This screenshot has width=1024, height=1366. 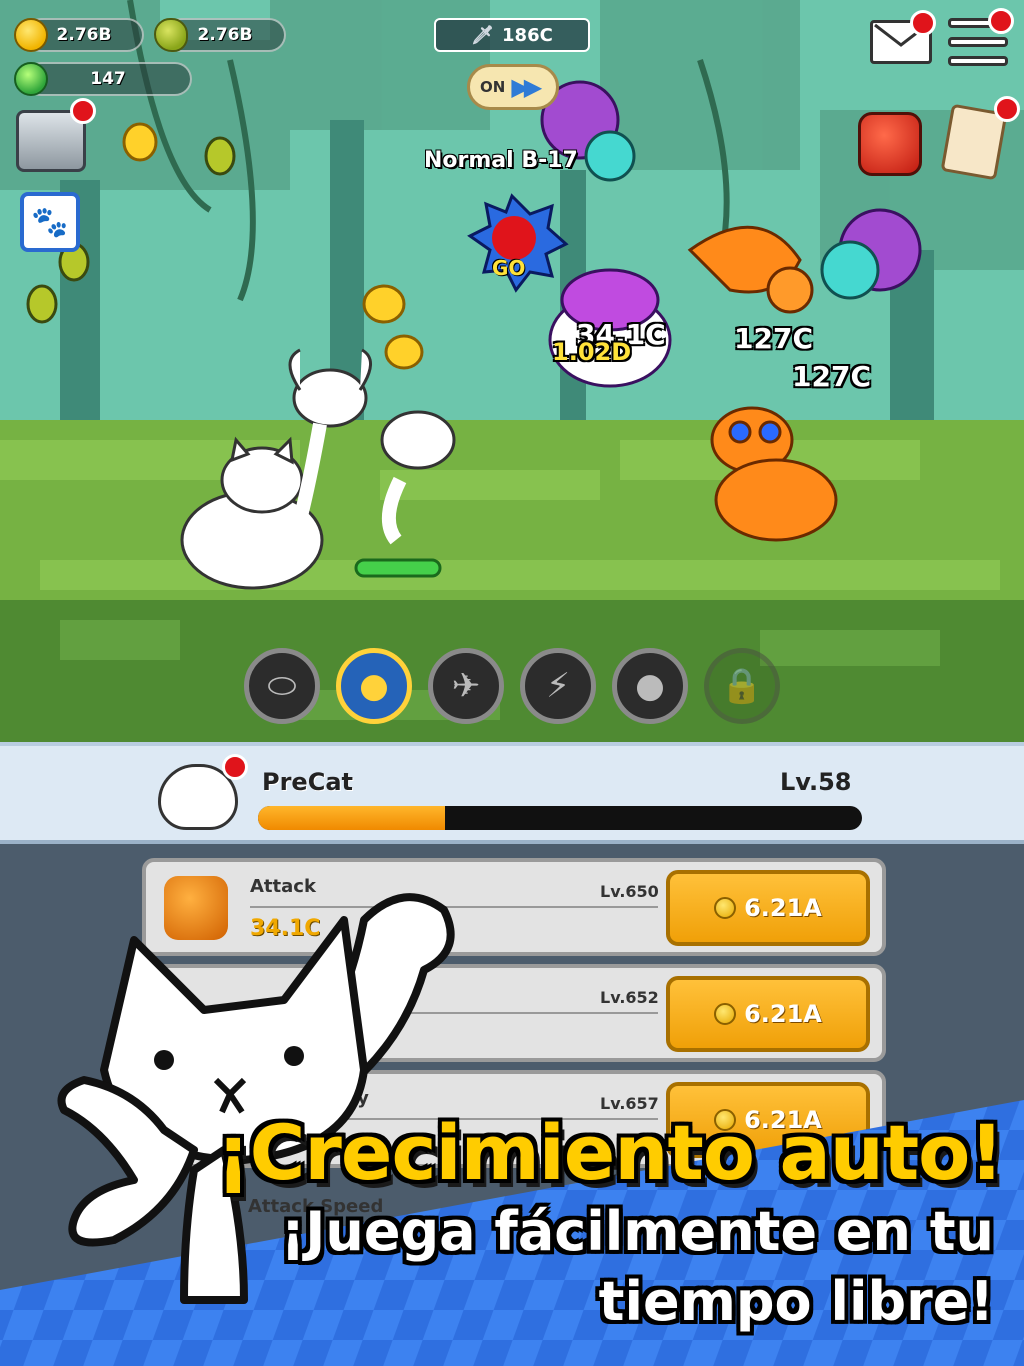 I want to click on gem-counter: 147, so click(x=108, y=79).